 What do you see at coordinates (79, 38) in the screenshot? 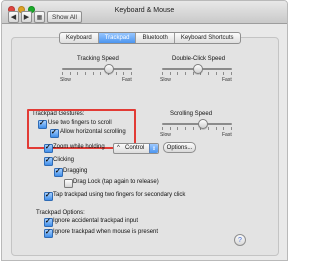
I see `tab-keyboard: Keyboard` at bounding box center [79, 38].